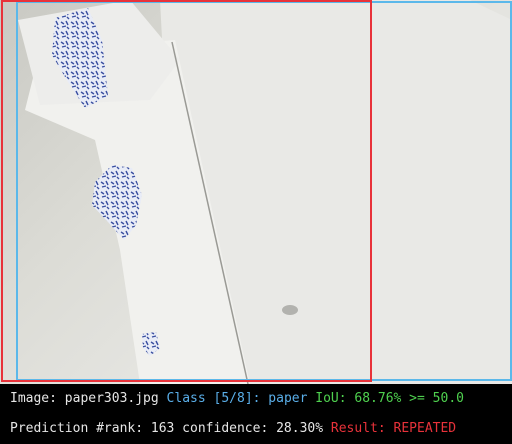 The width and height of the screenshot is (512, 444). I want to click on class-label: Class [5/8]: paper, so click(237, 398).